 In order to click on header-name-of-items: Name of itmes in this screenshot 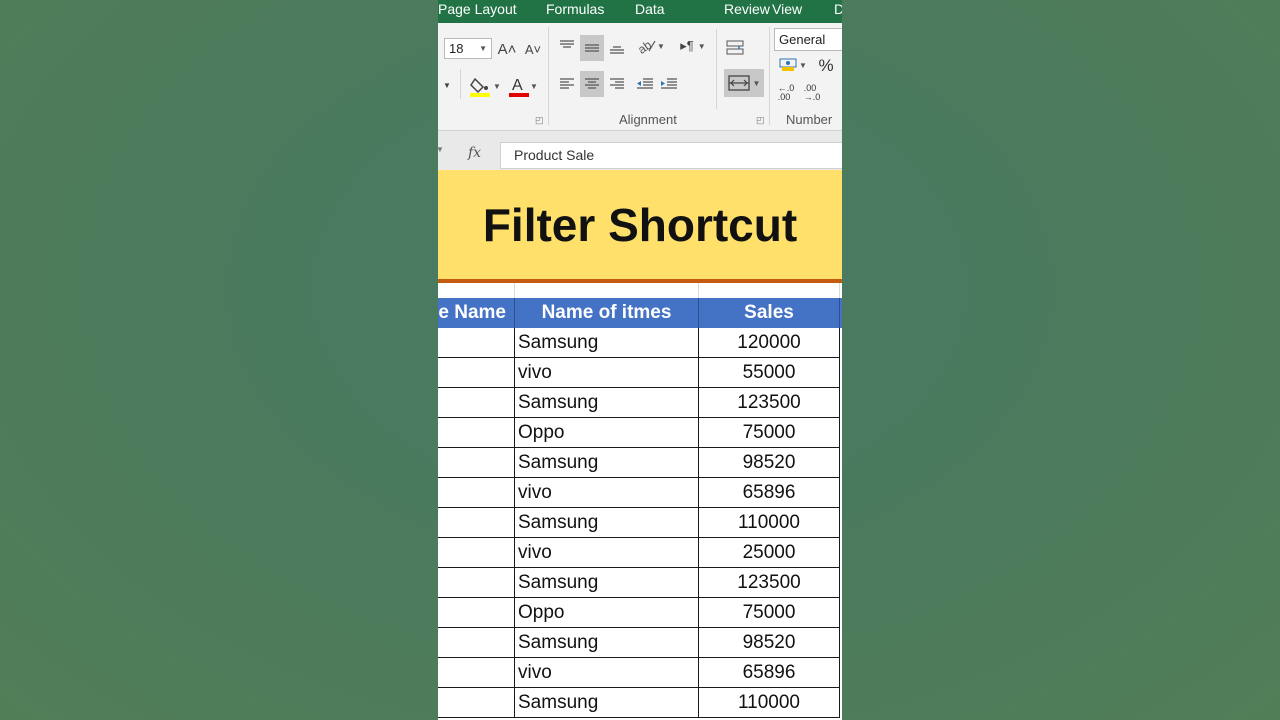, I will do `click(607, 313)`.